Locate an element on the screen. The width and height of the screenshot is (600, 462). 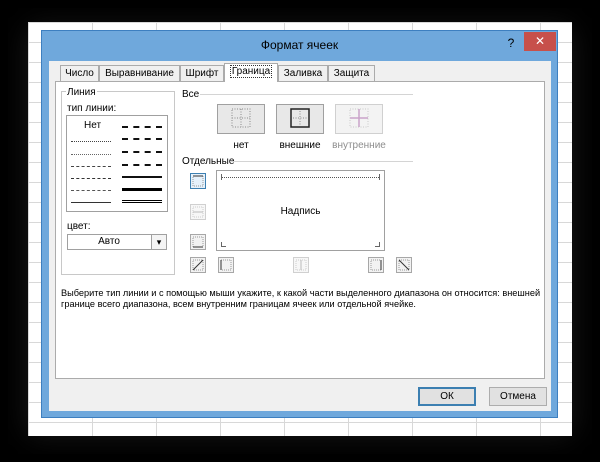
preset-inside-button is located at coordinates (359, 119).